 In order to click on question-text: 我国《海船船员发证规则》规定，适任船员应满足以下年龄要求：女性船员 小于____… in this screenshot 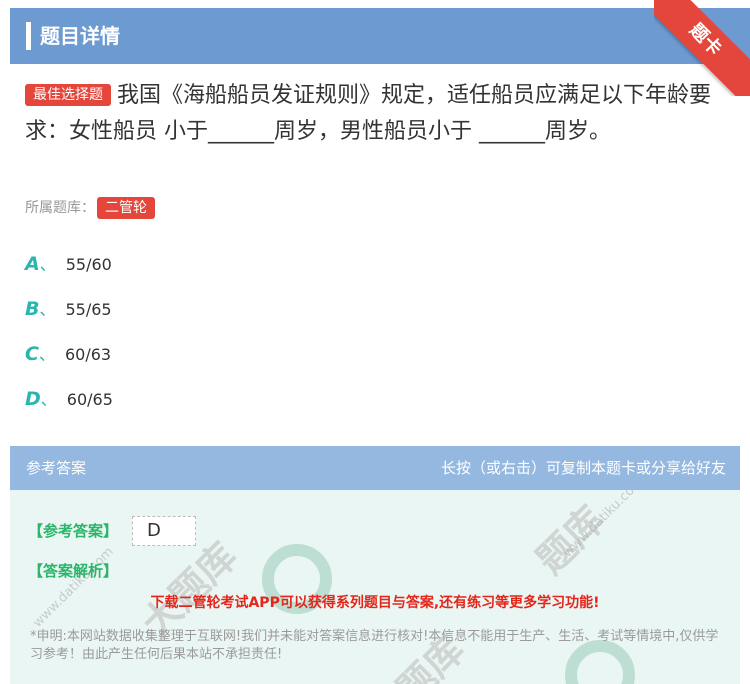, I will do `click(368, 113)`.